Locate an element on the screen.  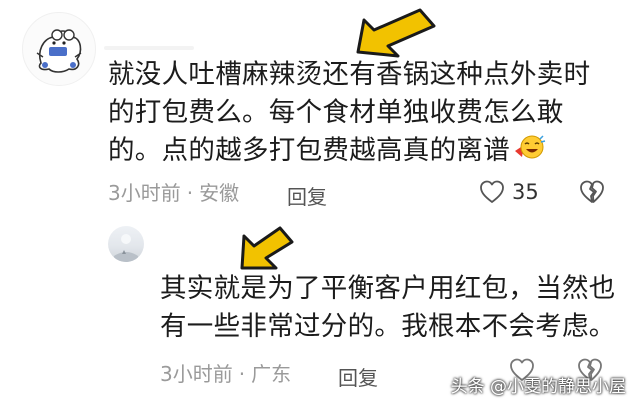
comment-1-meta: 3小时前 · 安徽 is located at coordinates (173, 193).